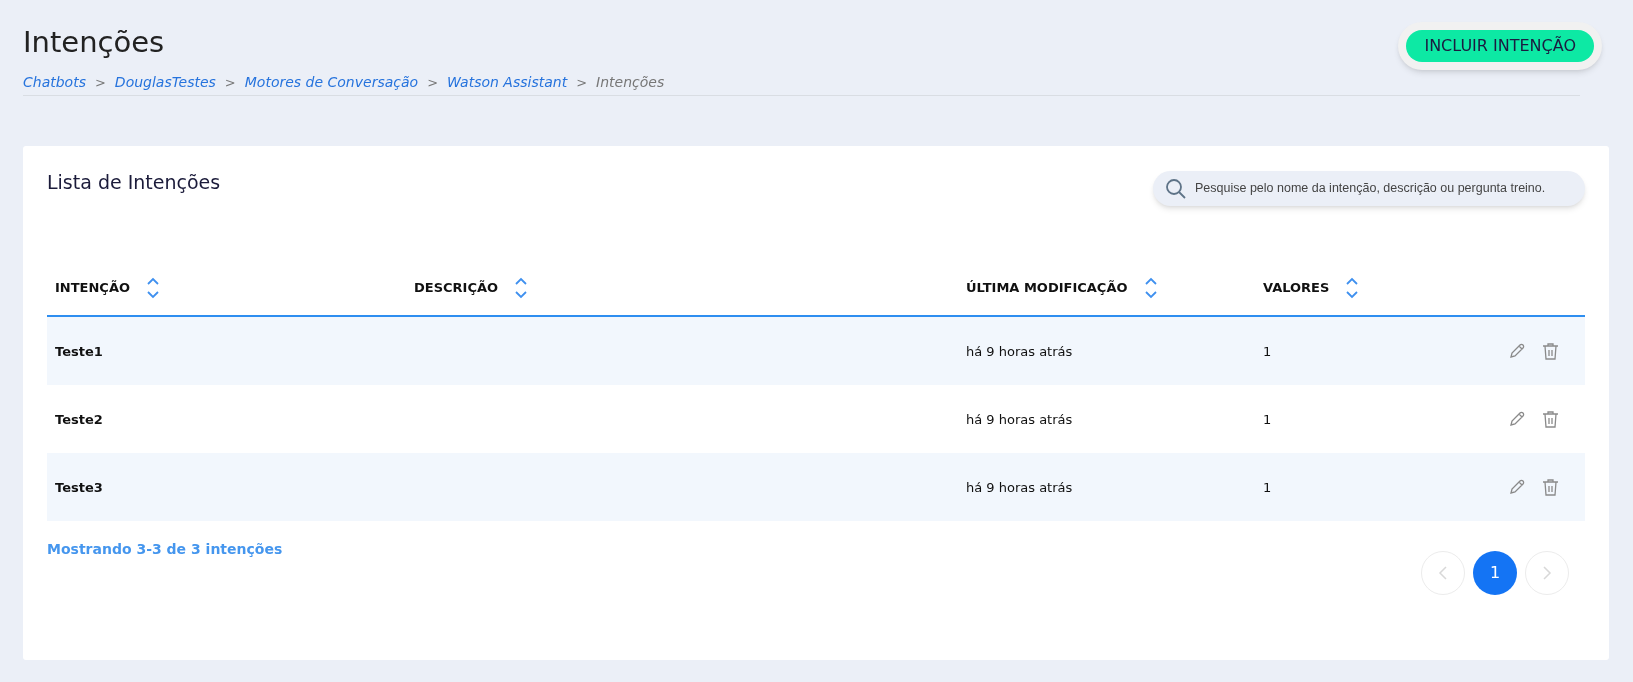 The width and height of the screenshot is (1633, 682). Describe the element at coordinates (630, 82) in the screenshot. I see `breadcrumb-current: Intenções` at that location.